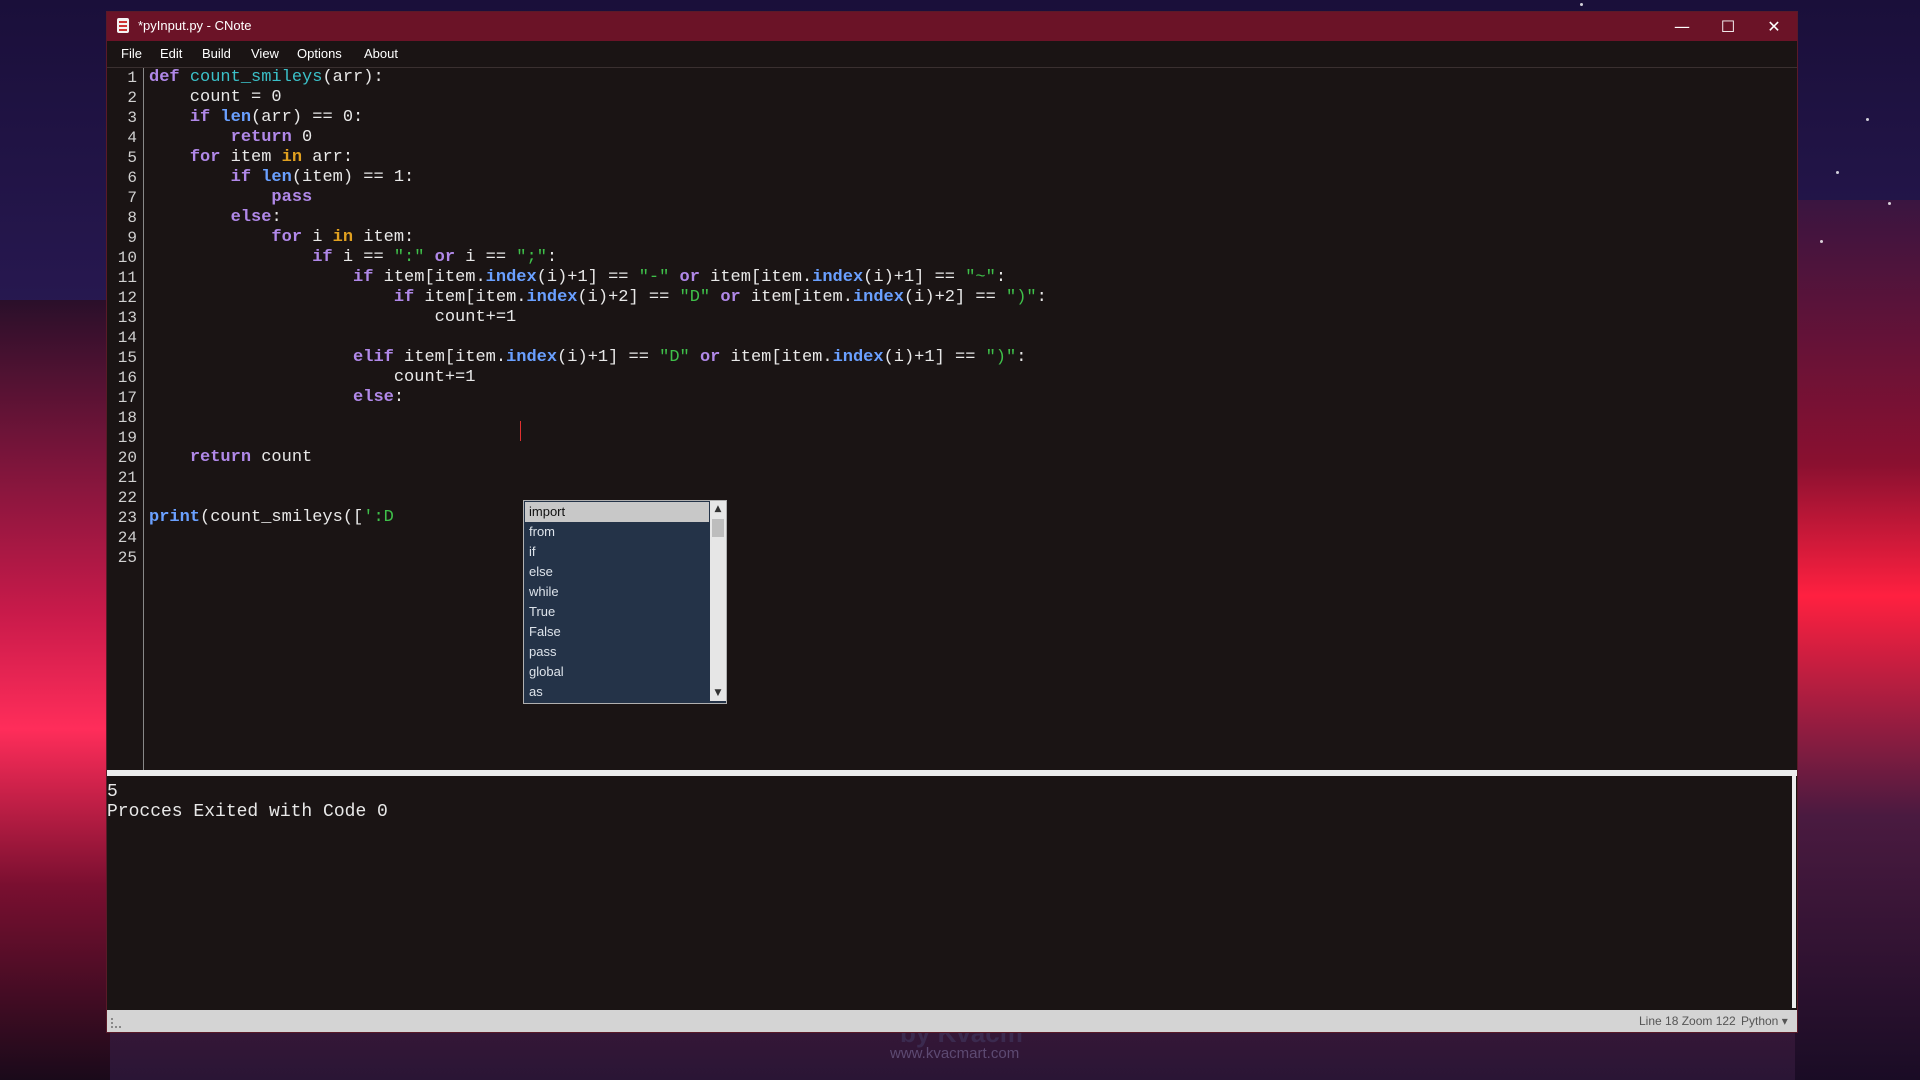 The image size is (1920, 1080). What do you see at coordinates (617, 612) in the screenshot?
I see `autocomplete-item: True` at bounding box center [617, 612].